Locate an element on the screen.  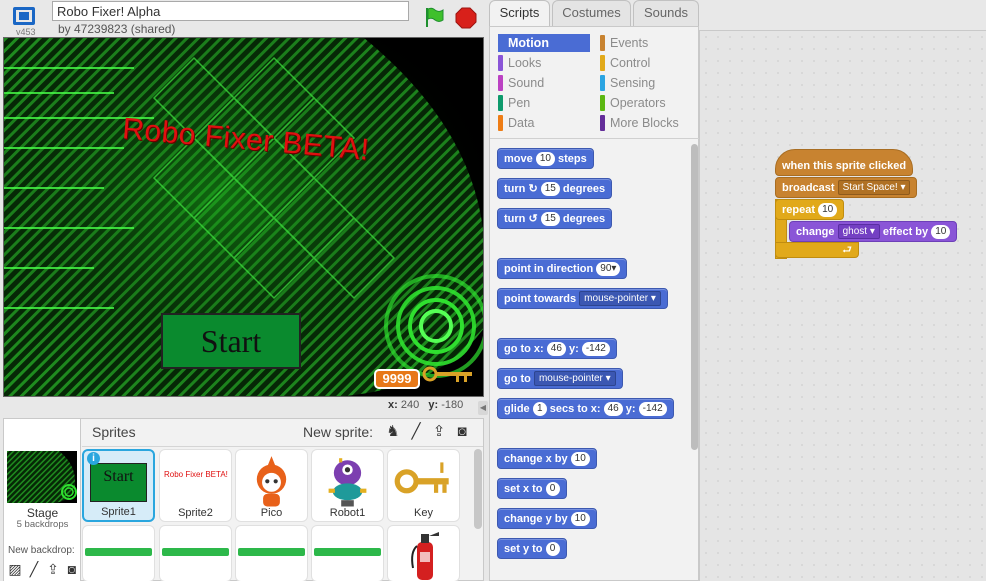
sprite-tile-pico: Pico is located at coordinates (271, 485).